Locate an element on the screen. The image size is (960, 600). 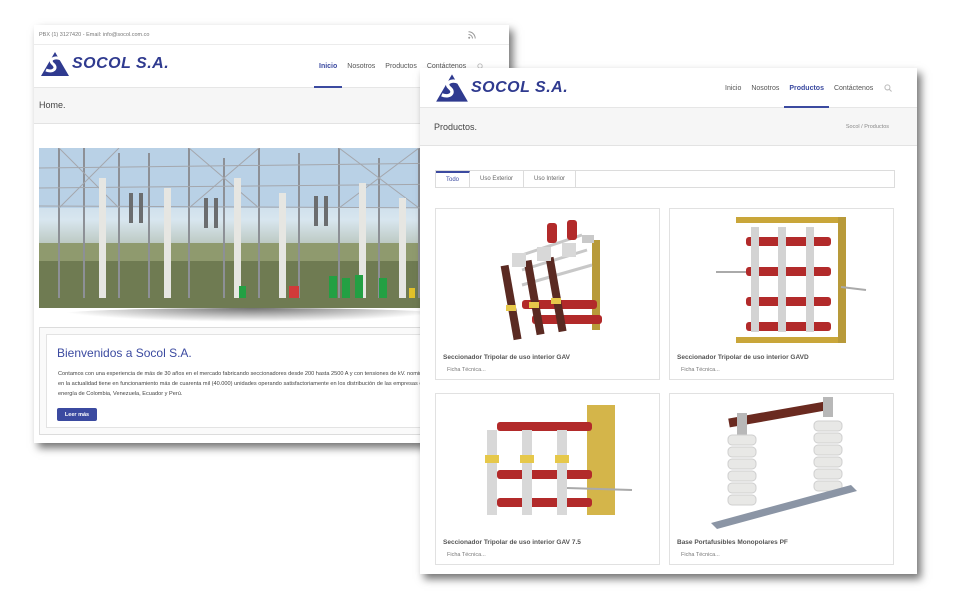
substation-photo is located at coordinates (249, 228).